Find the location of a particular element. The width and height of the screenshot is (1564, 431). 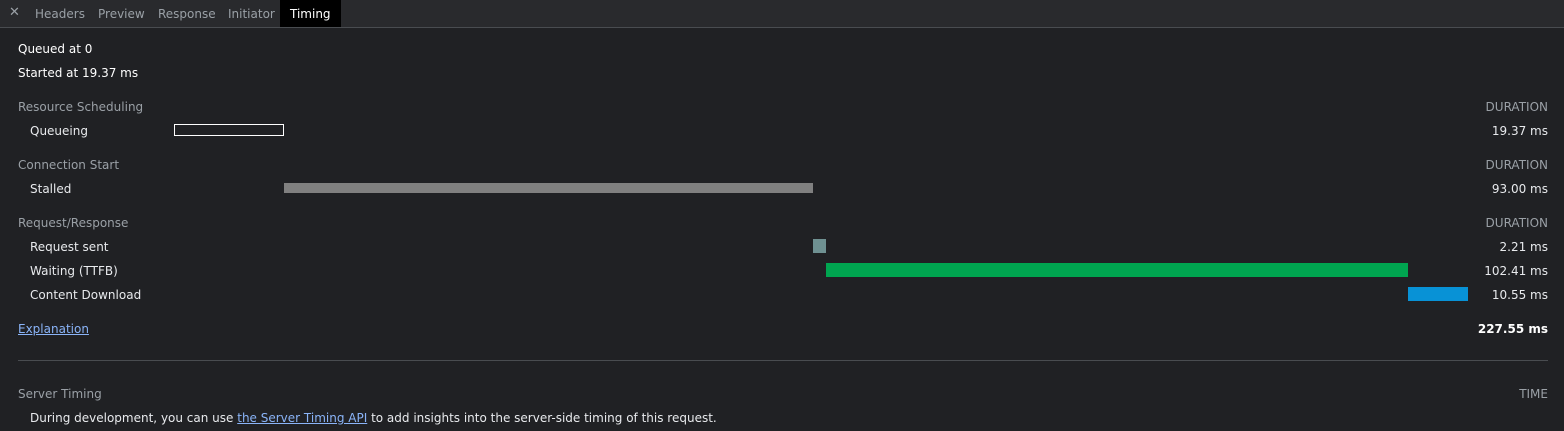

value-request-sent: 2.21 ms is located at coordinates (1523, 247).